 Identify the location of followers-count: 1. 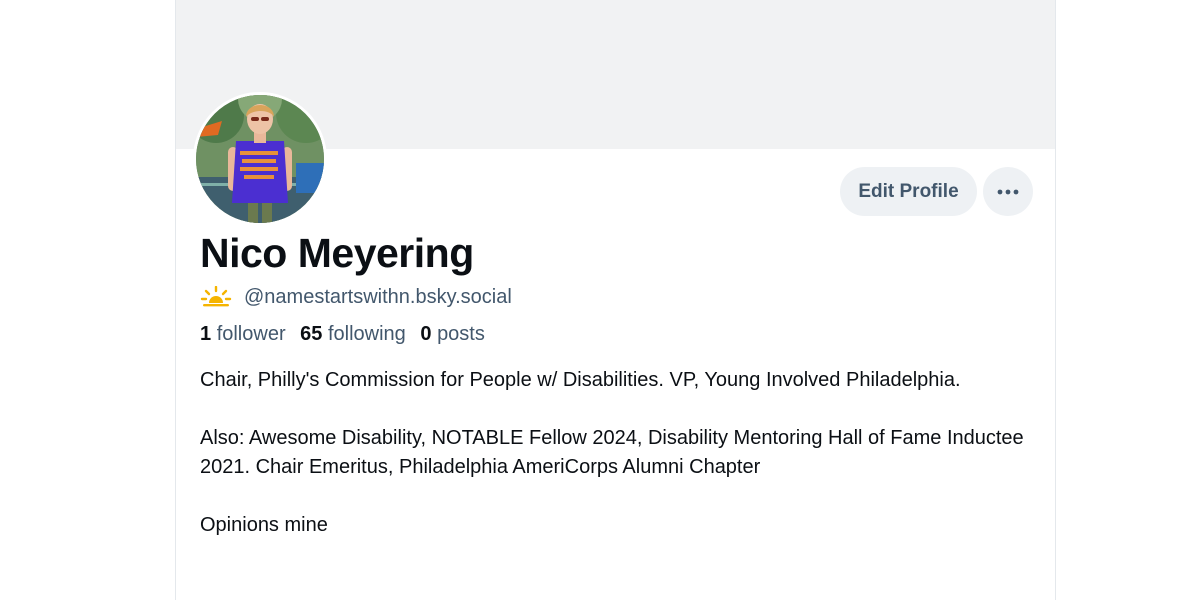
(206, 334).